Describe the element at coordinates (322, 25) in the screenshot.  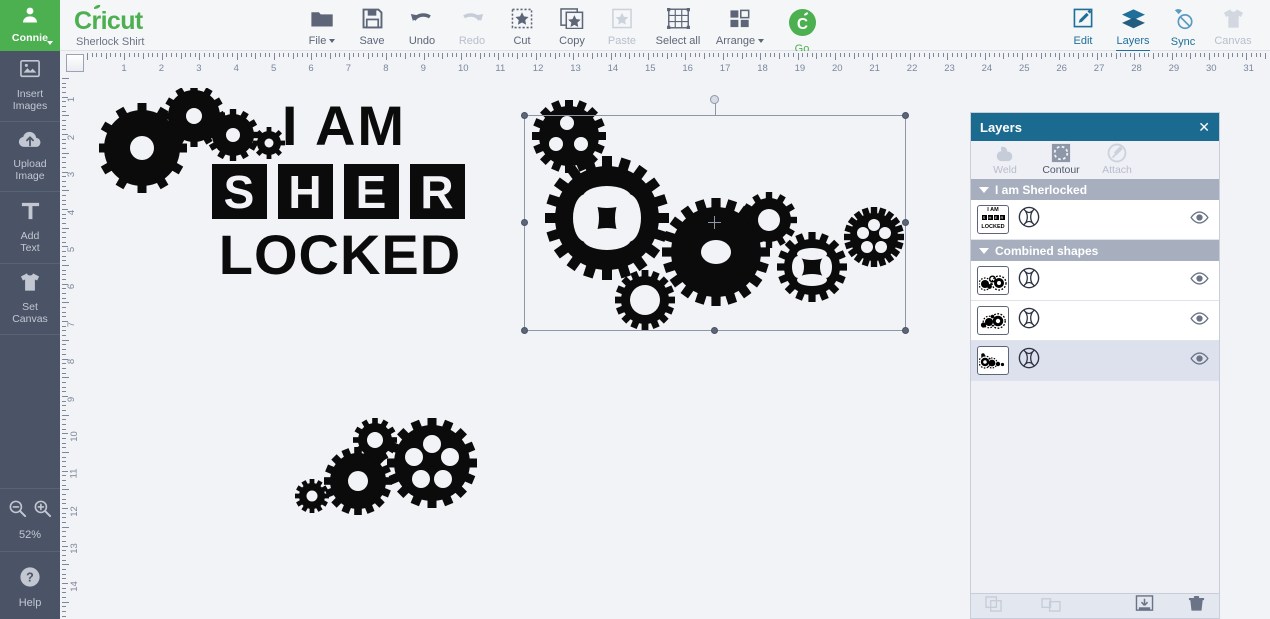
I see `file-menu-button: File` at that location.